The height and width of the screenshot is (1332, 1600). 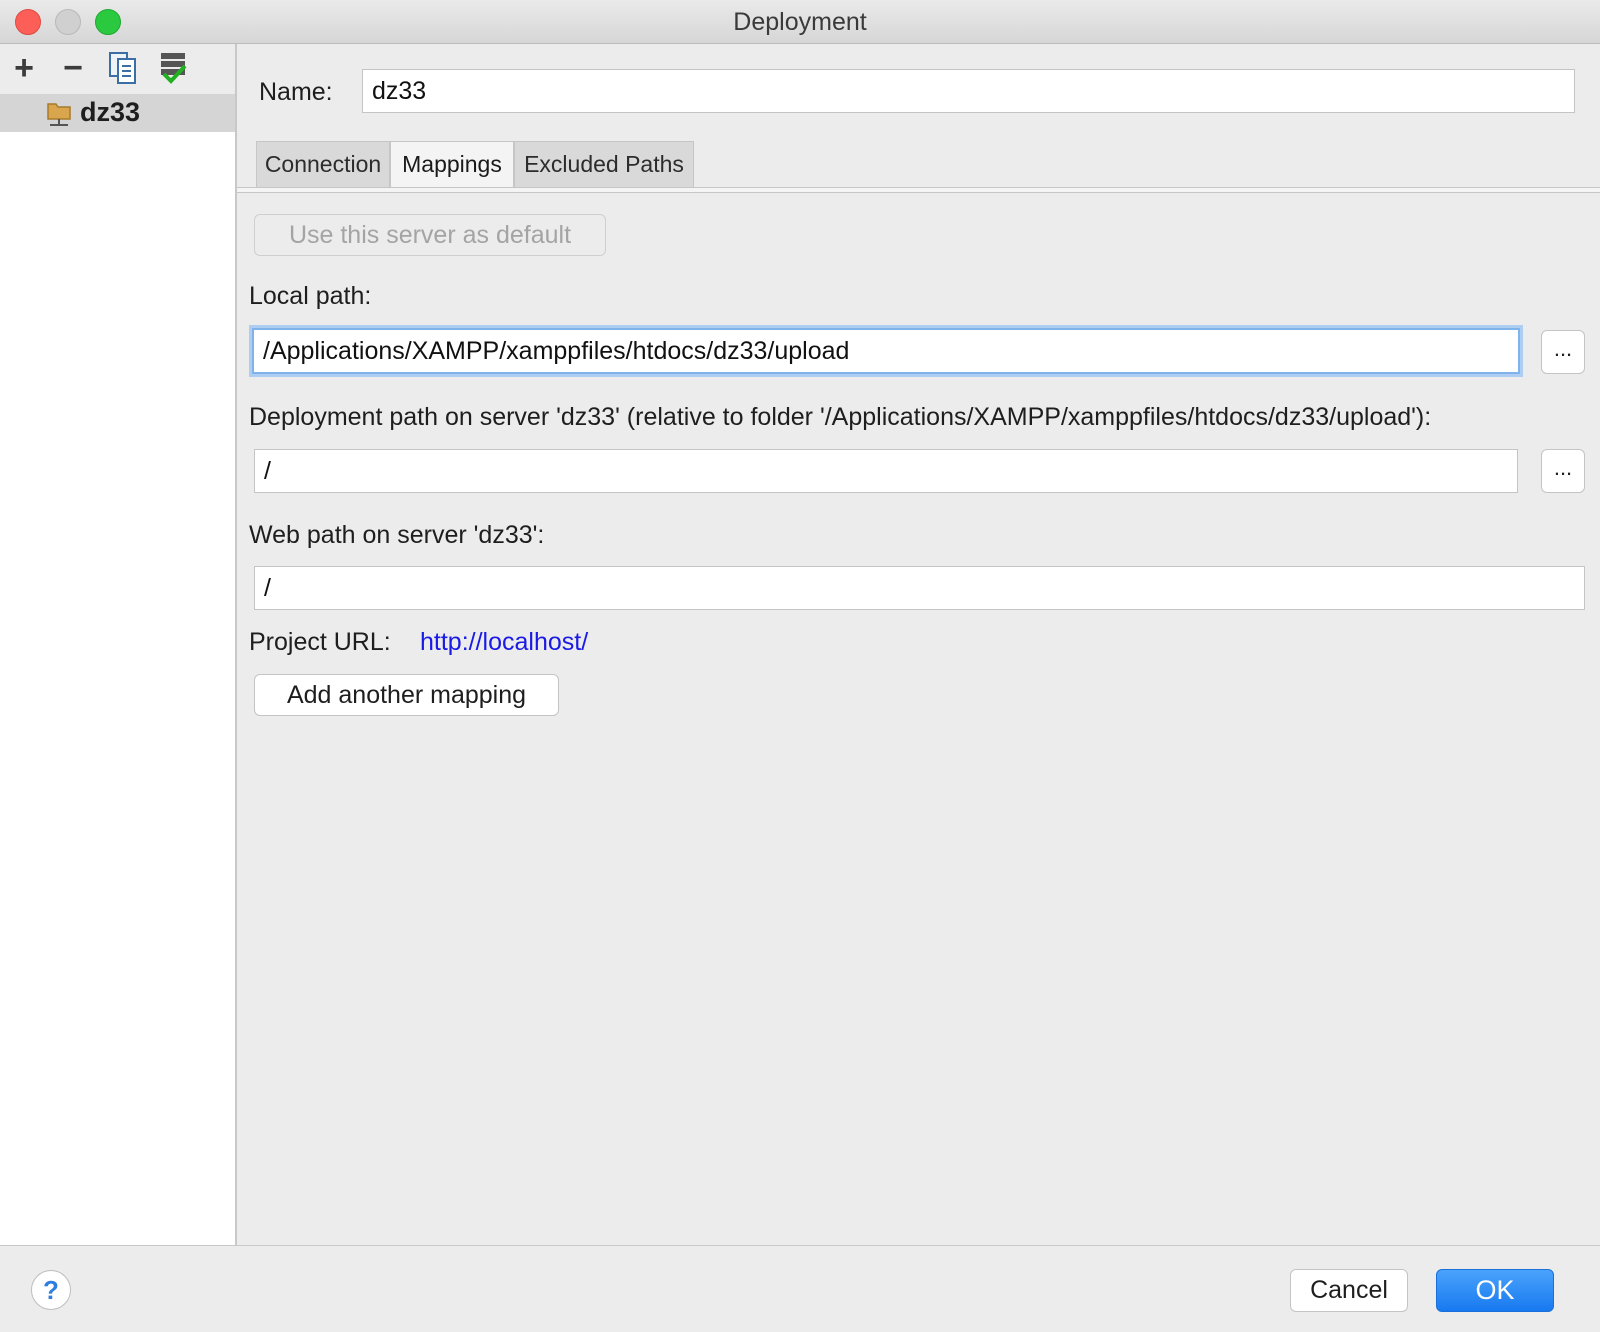 What do you see at coordinates (310, 296) in the screenshot?
I see `local-path-label: Local path:` at bounding box center [310, 296].